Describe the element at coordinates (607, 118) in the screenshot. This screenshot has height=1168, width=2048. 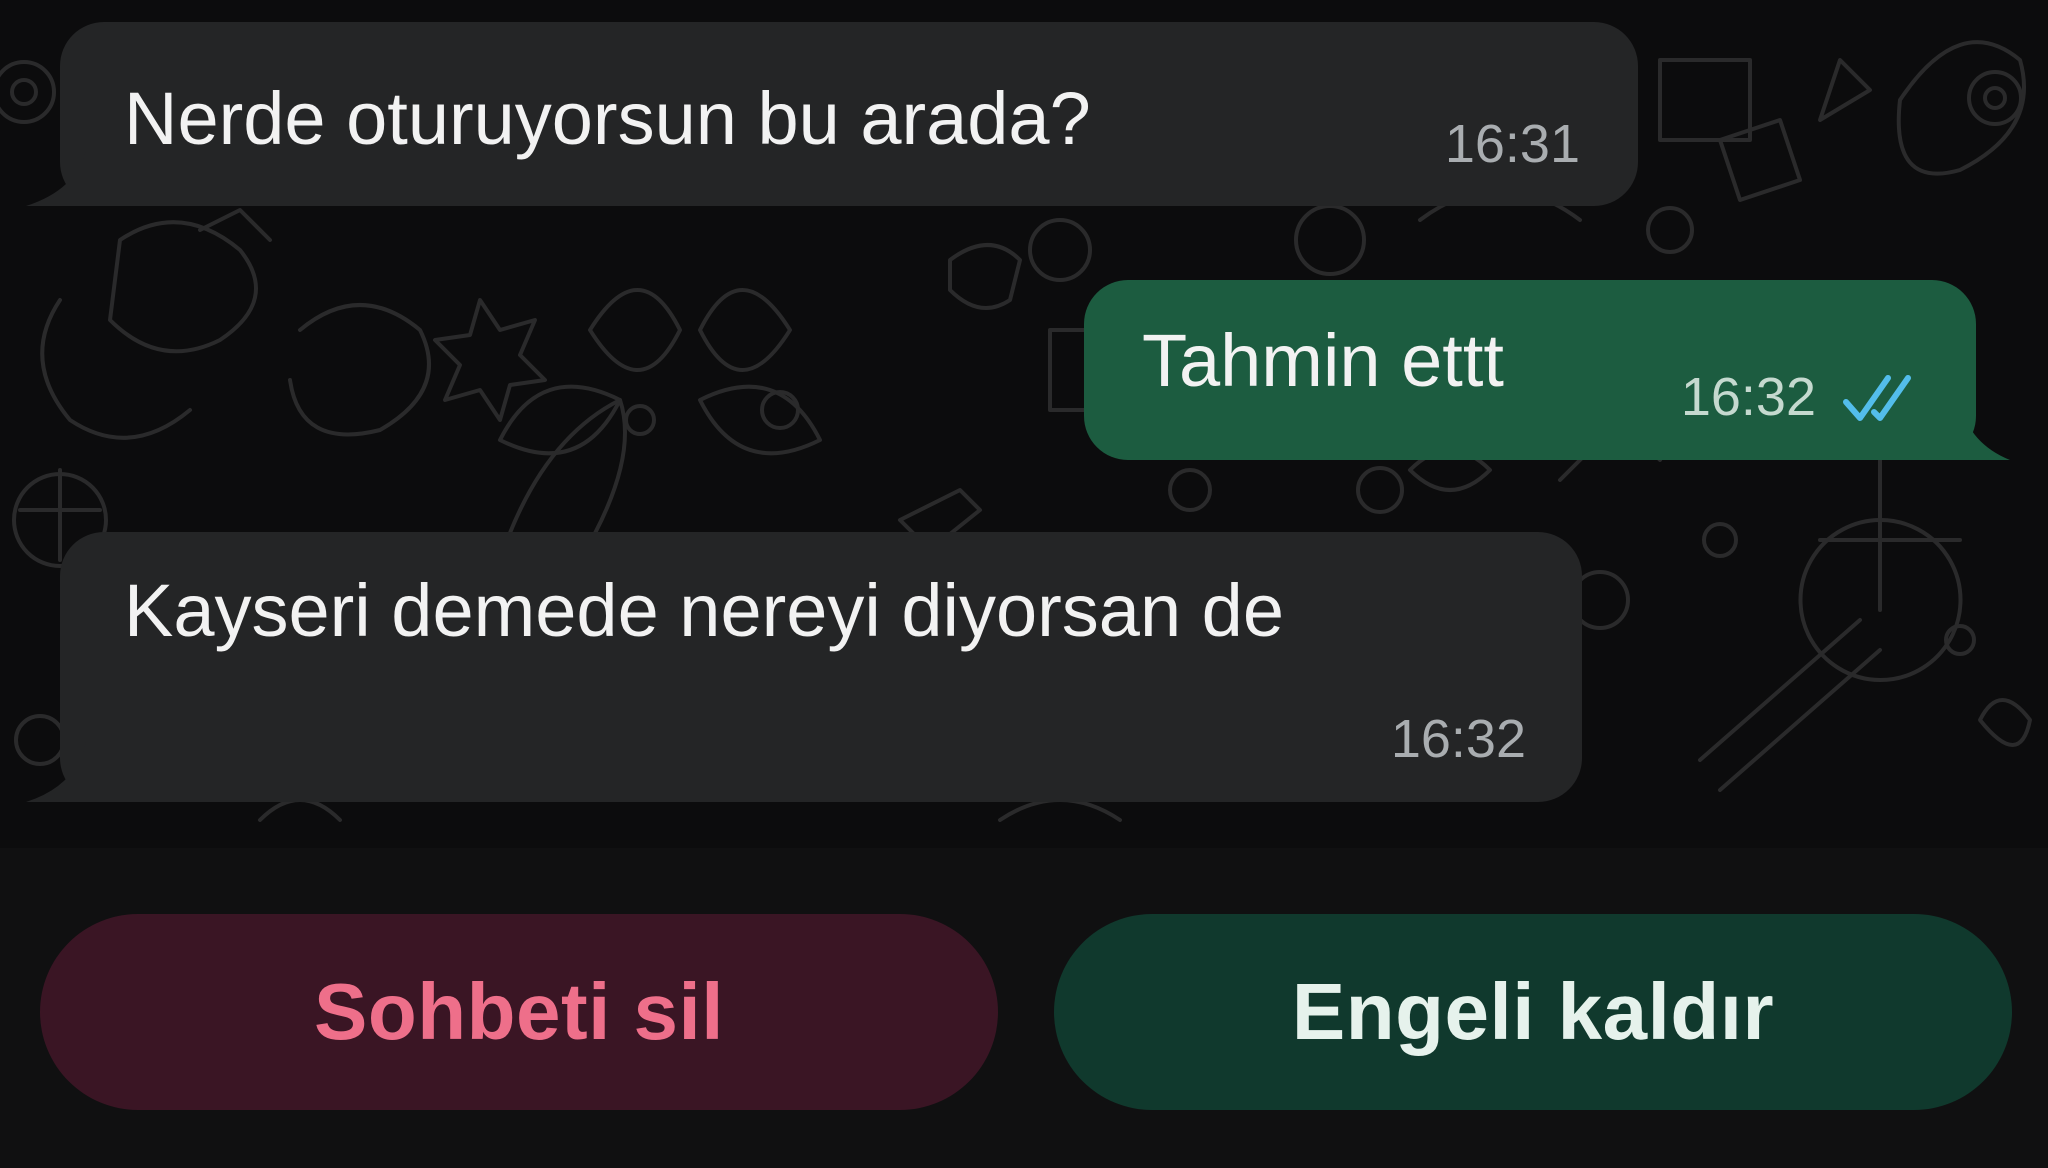
I see `message-text: Nerde oturuyorsun bu arada?` at that location.